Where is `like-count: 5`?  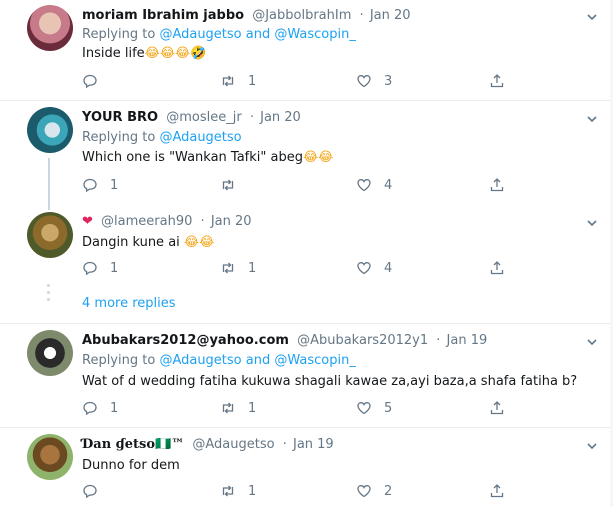 like-count: 5 is located at coordinates (388, 408).